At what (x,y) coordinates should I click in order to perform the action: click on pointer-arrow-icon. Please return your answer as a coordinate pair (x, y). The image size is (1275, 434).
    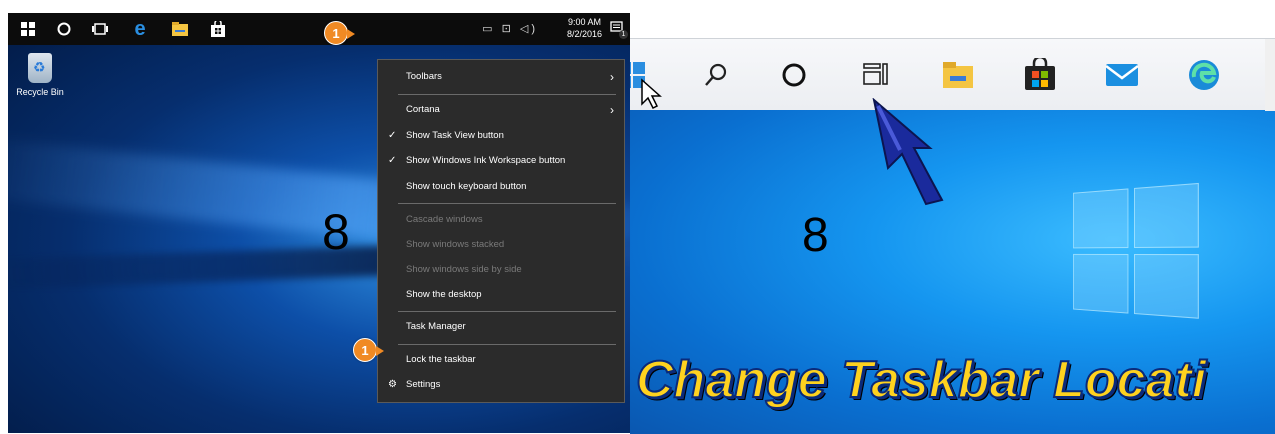
    Looking at the image, I should click on (908, 152).